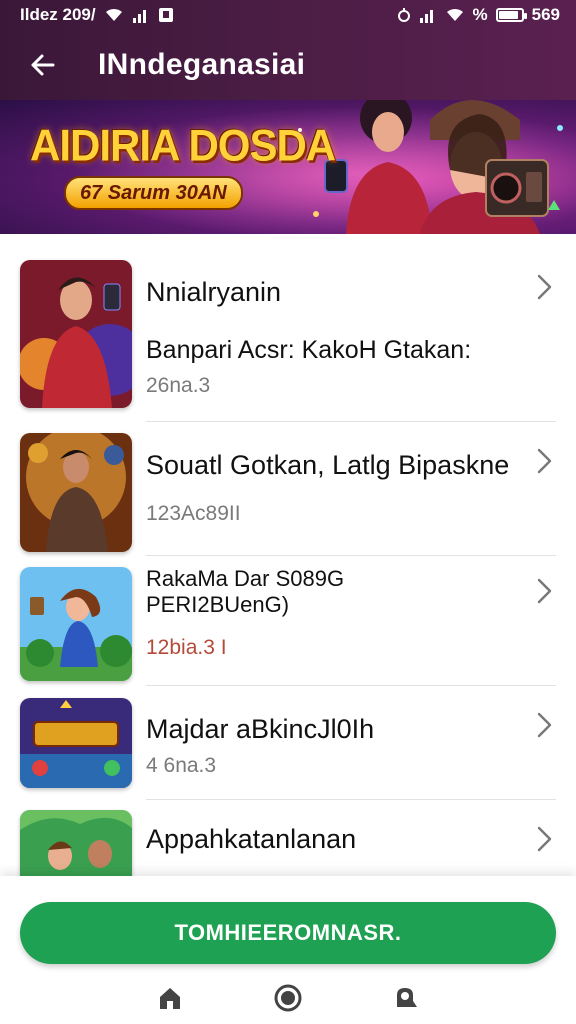 This screenshot has height=1024, width=576. Describe the element at coordinates (309, 350) in the screenshot. I see `item-subtitle: Banpari Acsr: KakoH Gtakan:` at that location.